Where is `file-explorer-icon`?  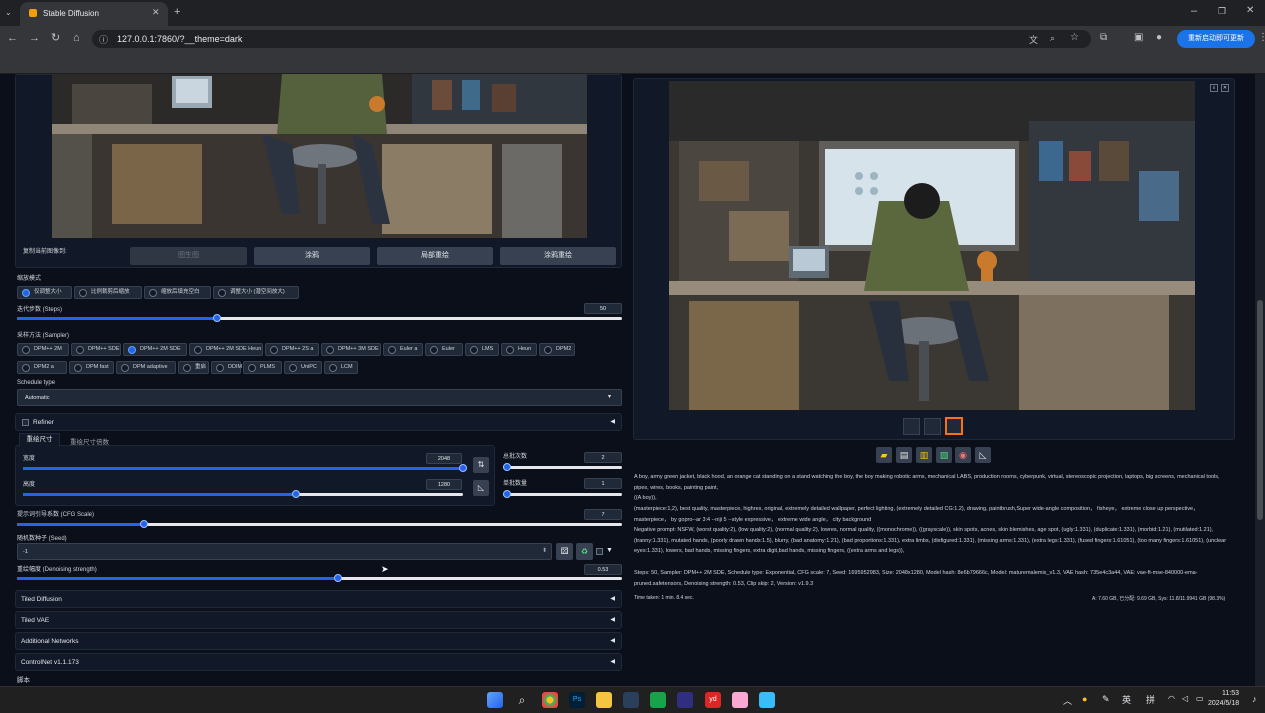 file-explorer-icon is located at coordinates (604, 700).